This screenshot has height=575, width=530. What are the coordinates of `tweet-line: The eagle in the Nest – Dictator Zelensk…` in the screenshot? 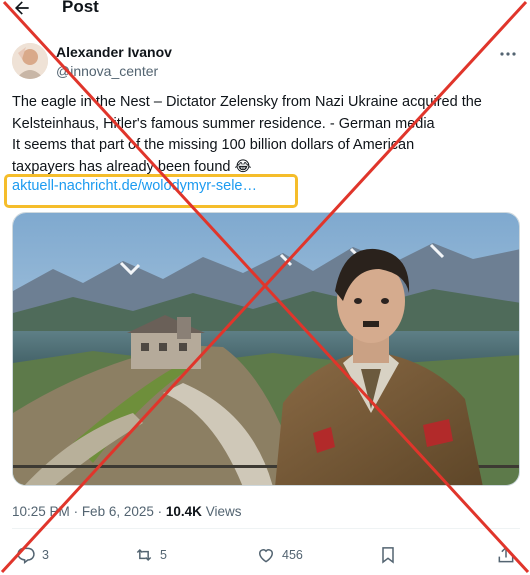 It's located at (247, 102).